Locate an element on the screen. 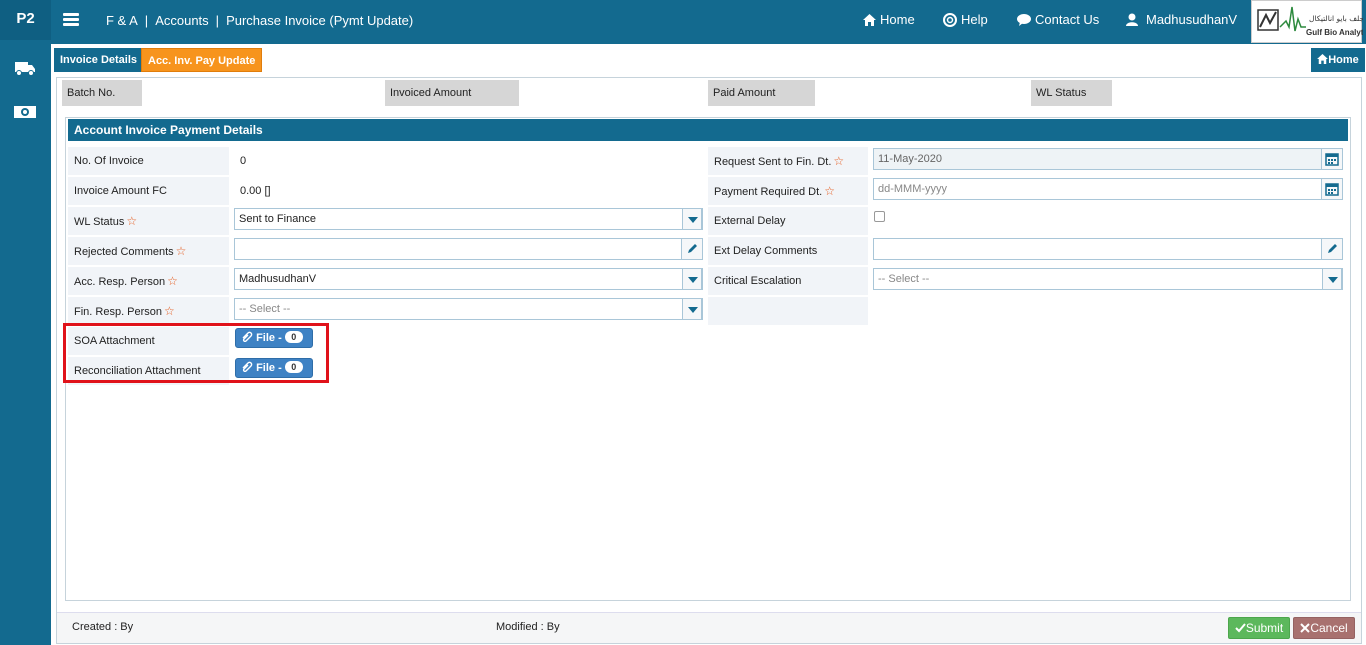 The image size is (1366, 645). invoice-amount-fc-label: Invoice Amount FC is located at coordinates (148, 191).